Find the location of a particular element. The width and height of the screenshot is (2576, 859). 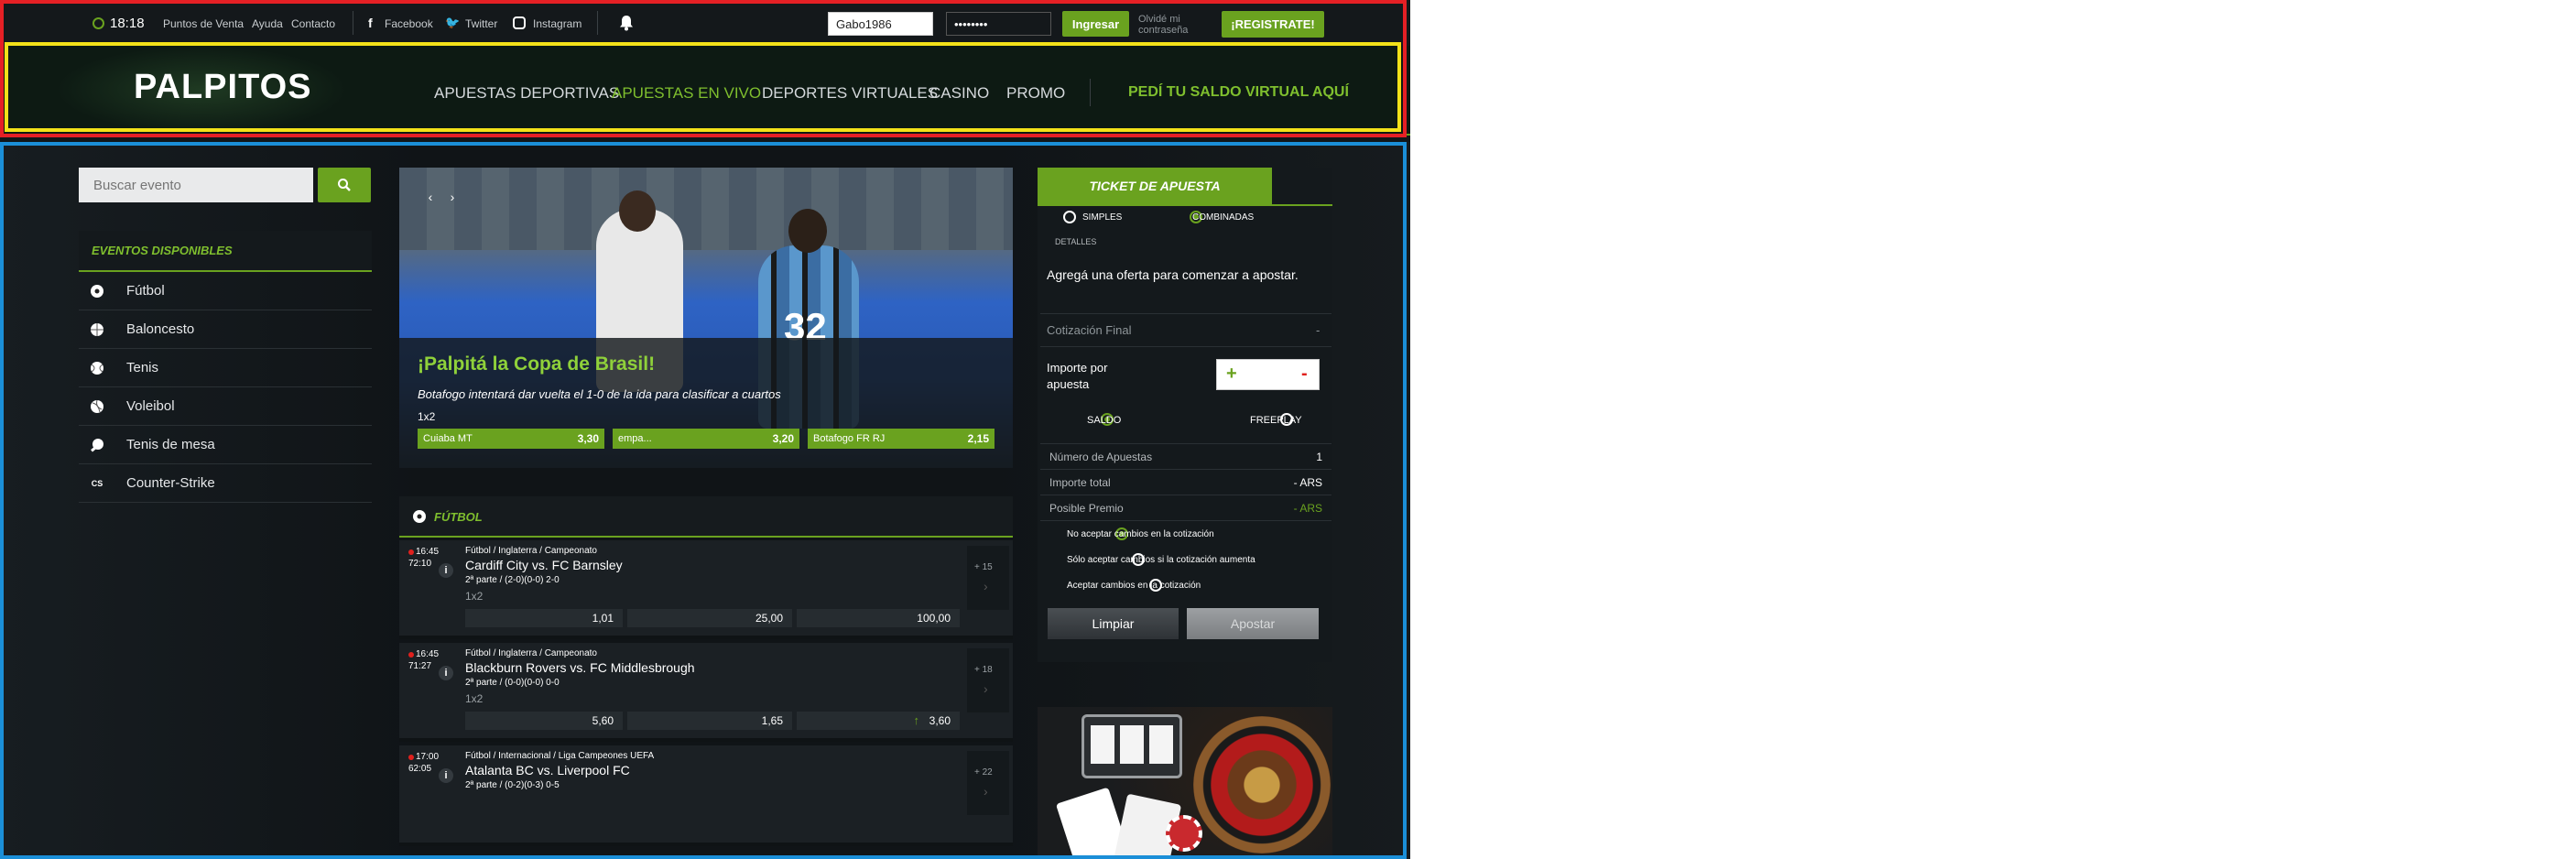

region-outline-nav is located at coordinates (703, 87).